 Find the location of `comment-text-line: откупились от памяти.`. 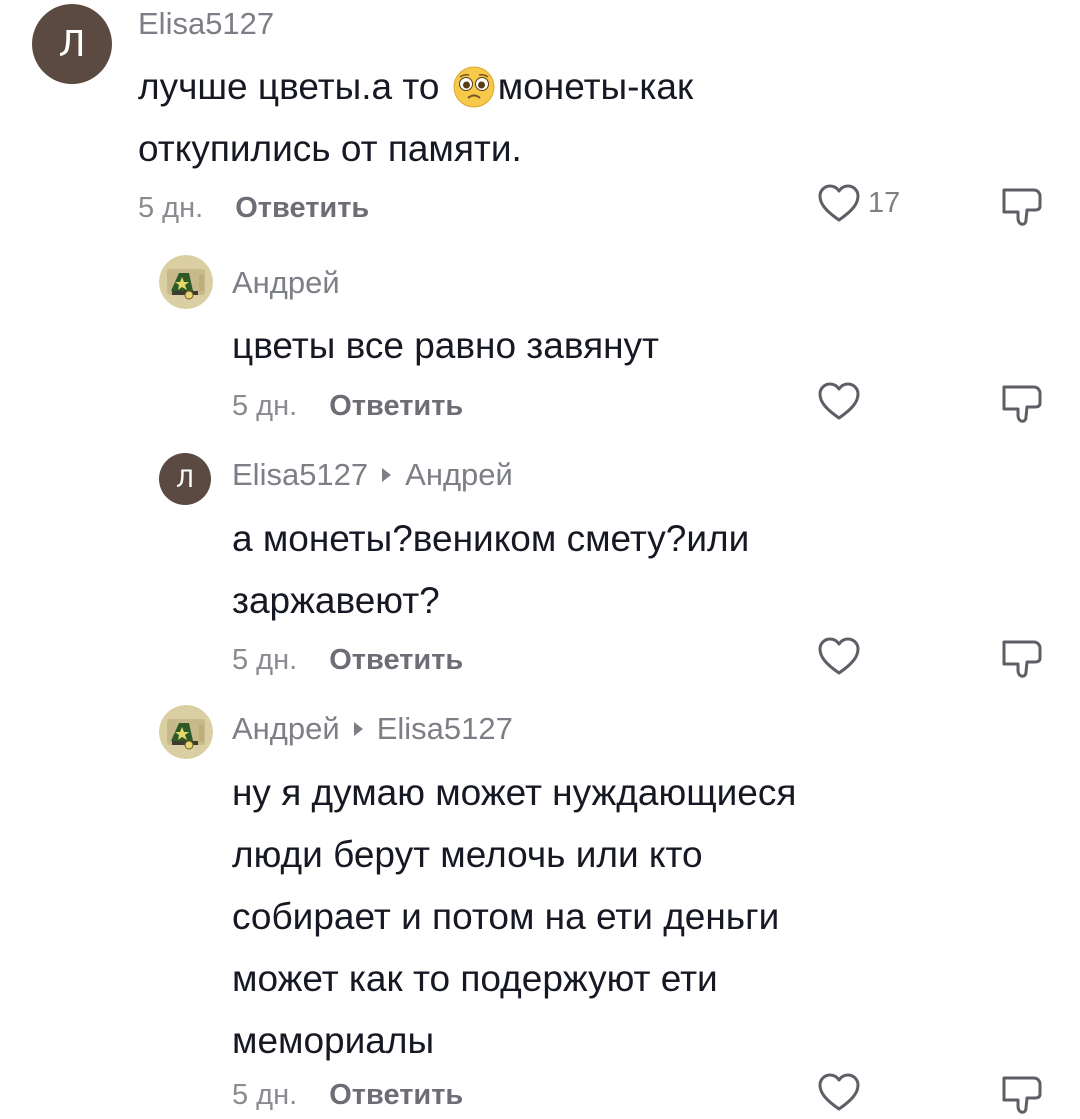

comment-text-line: откупились от памяти. is located at coordinates (330, 148).